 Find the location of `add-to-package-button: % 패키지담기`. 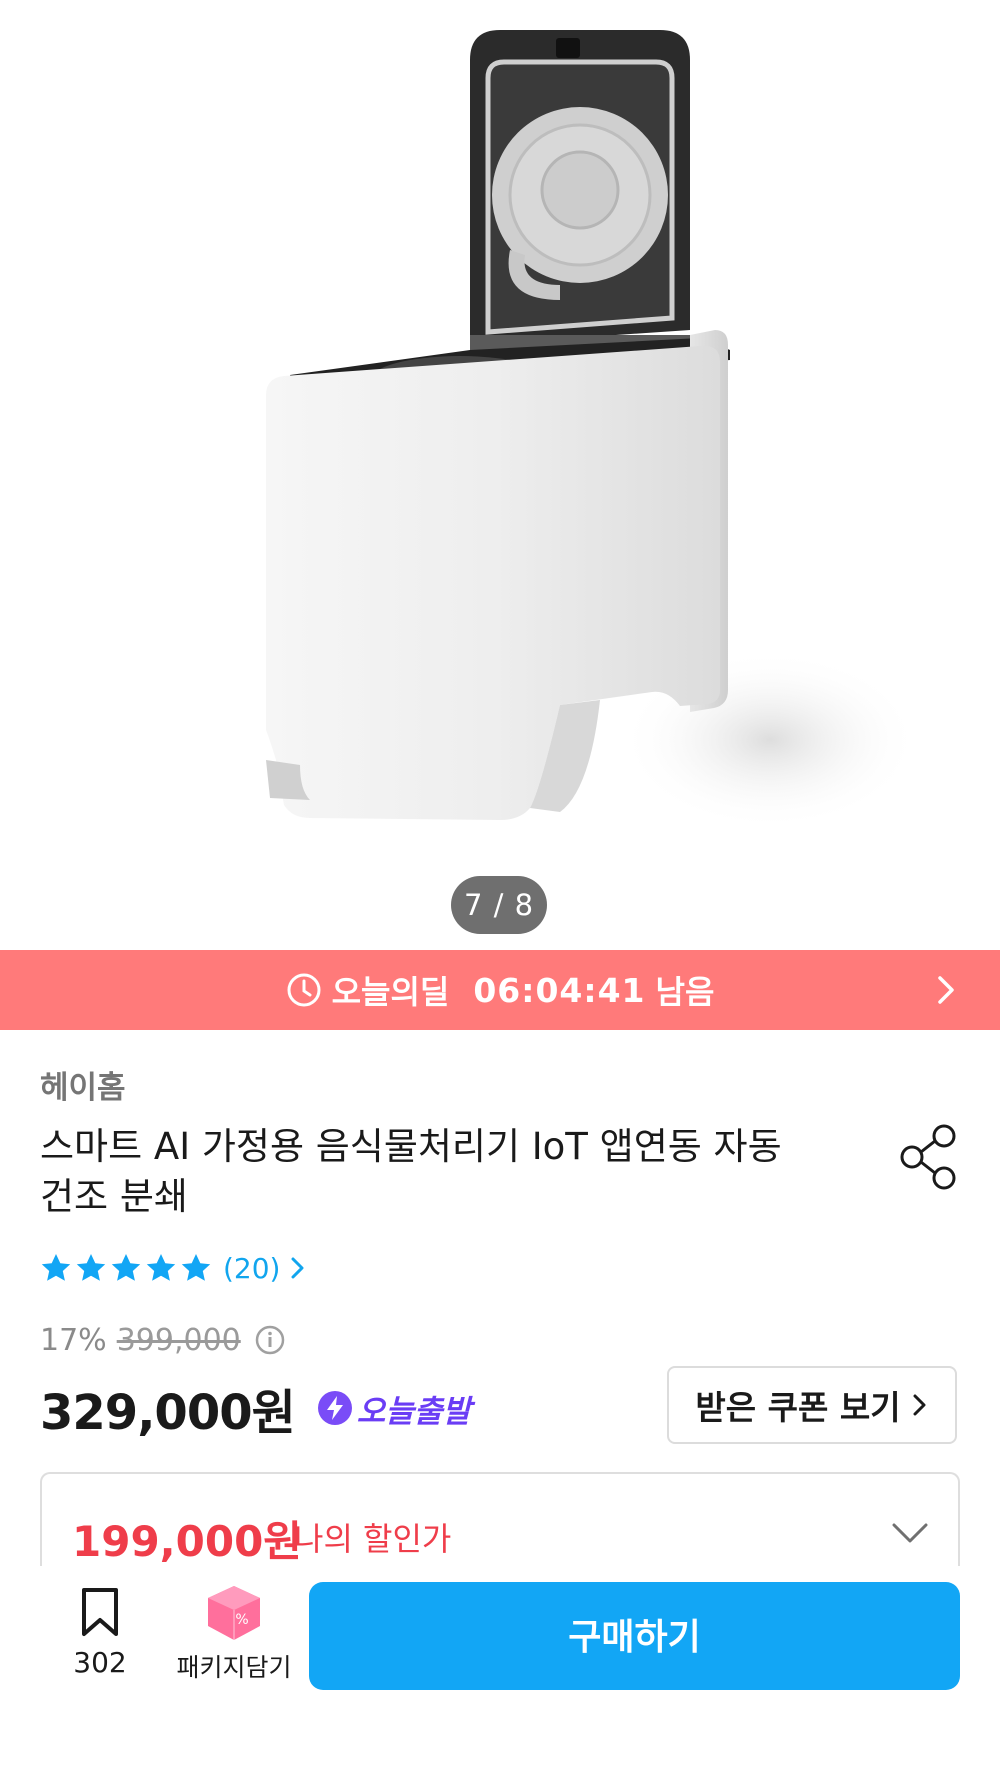

add-to-package-button: % 패키지담기 is located at coordinates (234, 1634).